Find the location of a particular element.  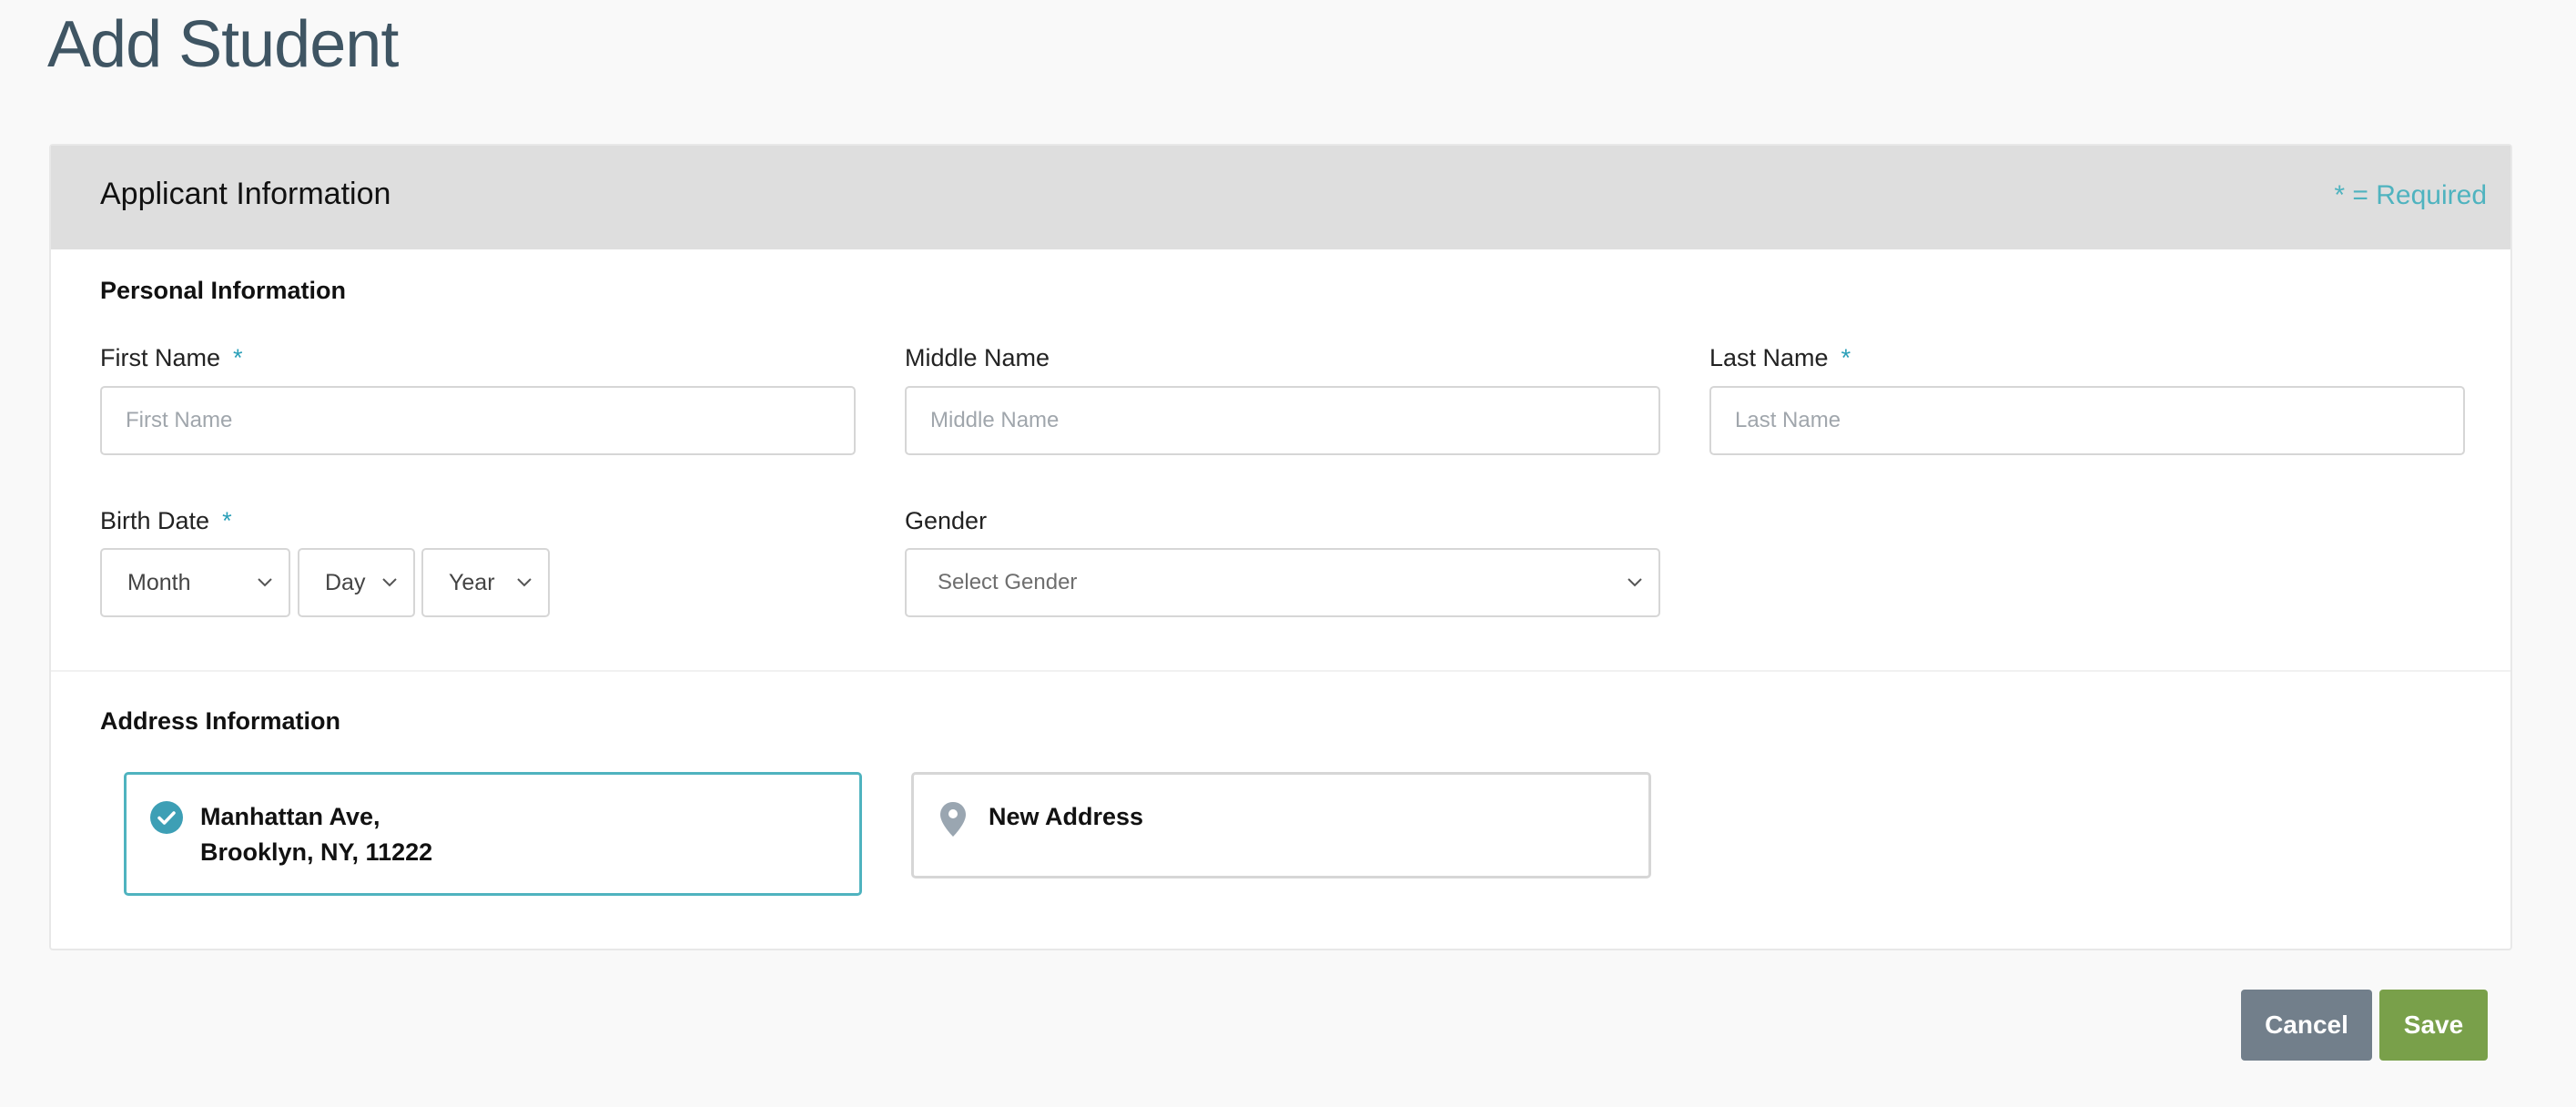

address-line-2: Brooklyn, NY, 11222 is located at coordinates (316, 852).